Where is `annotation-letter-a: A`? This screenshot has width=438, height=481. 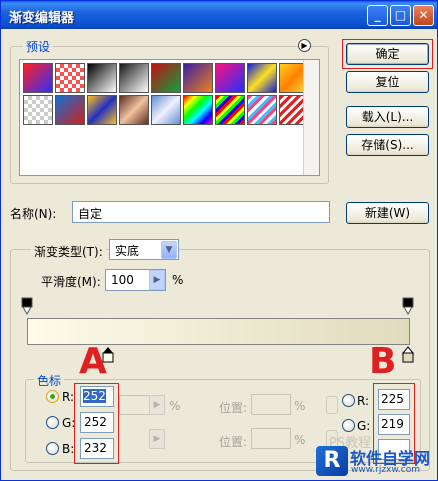
annotation-letter-a: A is located at coordinates (93, 361).